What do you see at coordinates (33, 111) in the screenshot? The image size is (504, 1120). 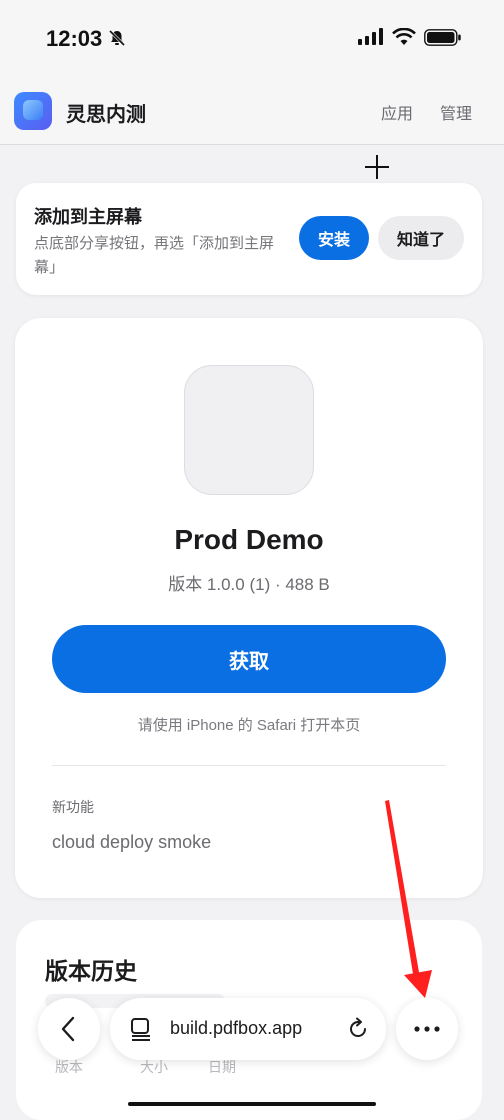 I see `app-logo-icon` at bounding box center [33, 111].